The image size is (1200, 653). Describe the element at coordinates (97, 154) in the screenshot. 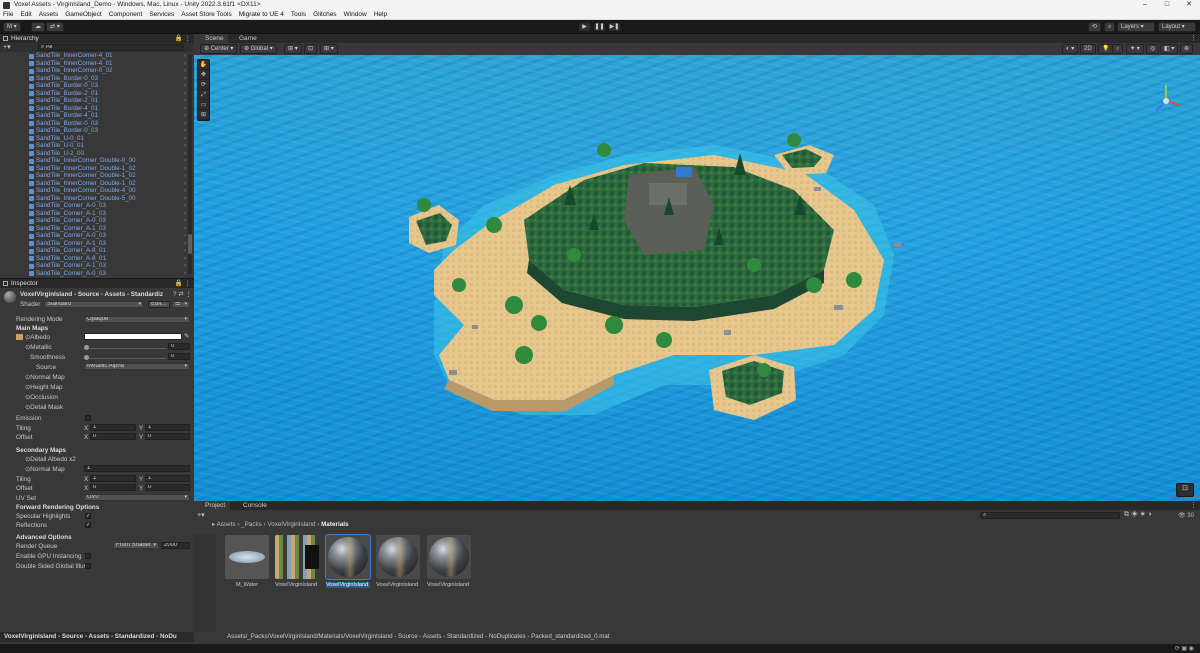

I see `hierarchy-item: SandTile_U-2_00 ›` at that location.